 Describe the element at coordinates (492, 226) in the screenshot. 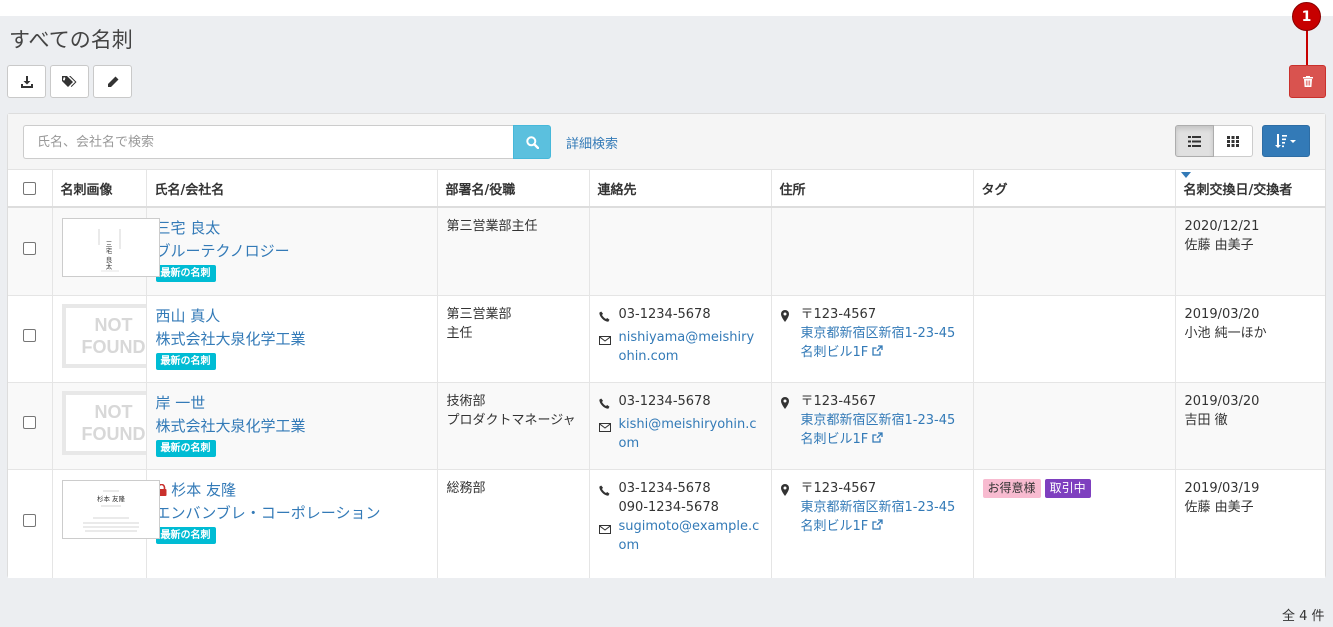

I see `dept-text: 第三営業部主任` at that location.